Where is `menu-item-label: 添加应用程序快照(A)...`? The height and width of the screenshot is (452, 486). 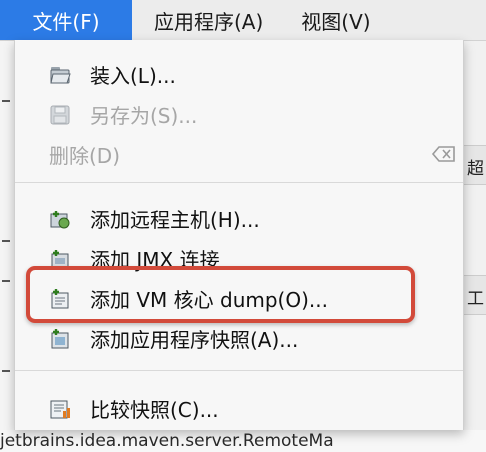
menu-item-label: 添加应用程序快照(A)... is located at coordinates (194, 339).